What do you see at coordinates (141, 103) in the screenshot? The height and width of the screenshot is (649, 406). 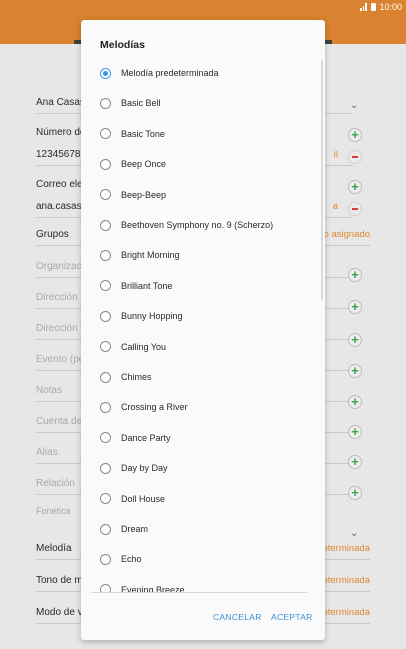 I see `ringtone-option-label: Basic Bell` at bounding box center [141, 103].